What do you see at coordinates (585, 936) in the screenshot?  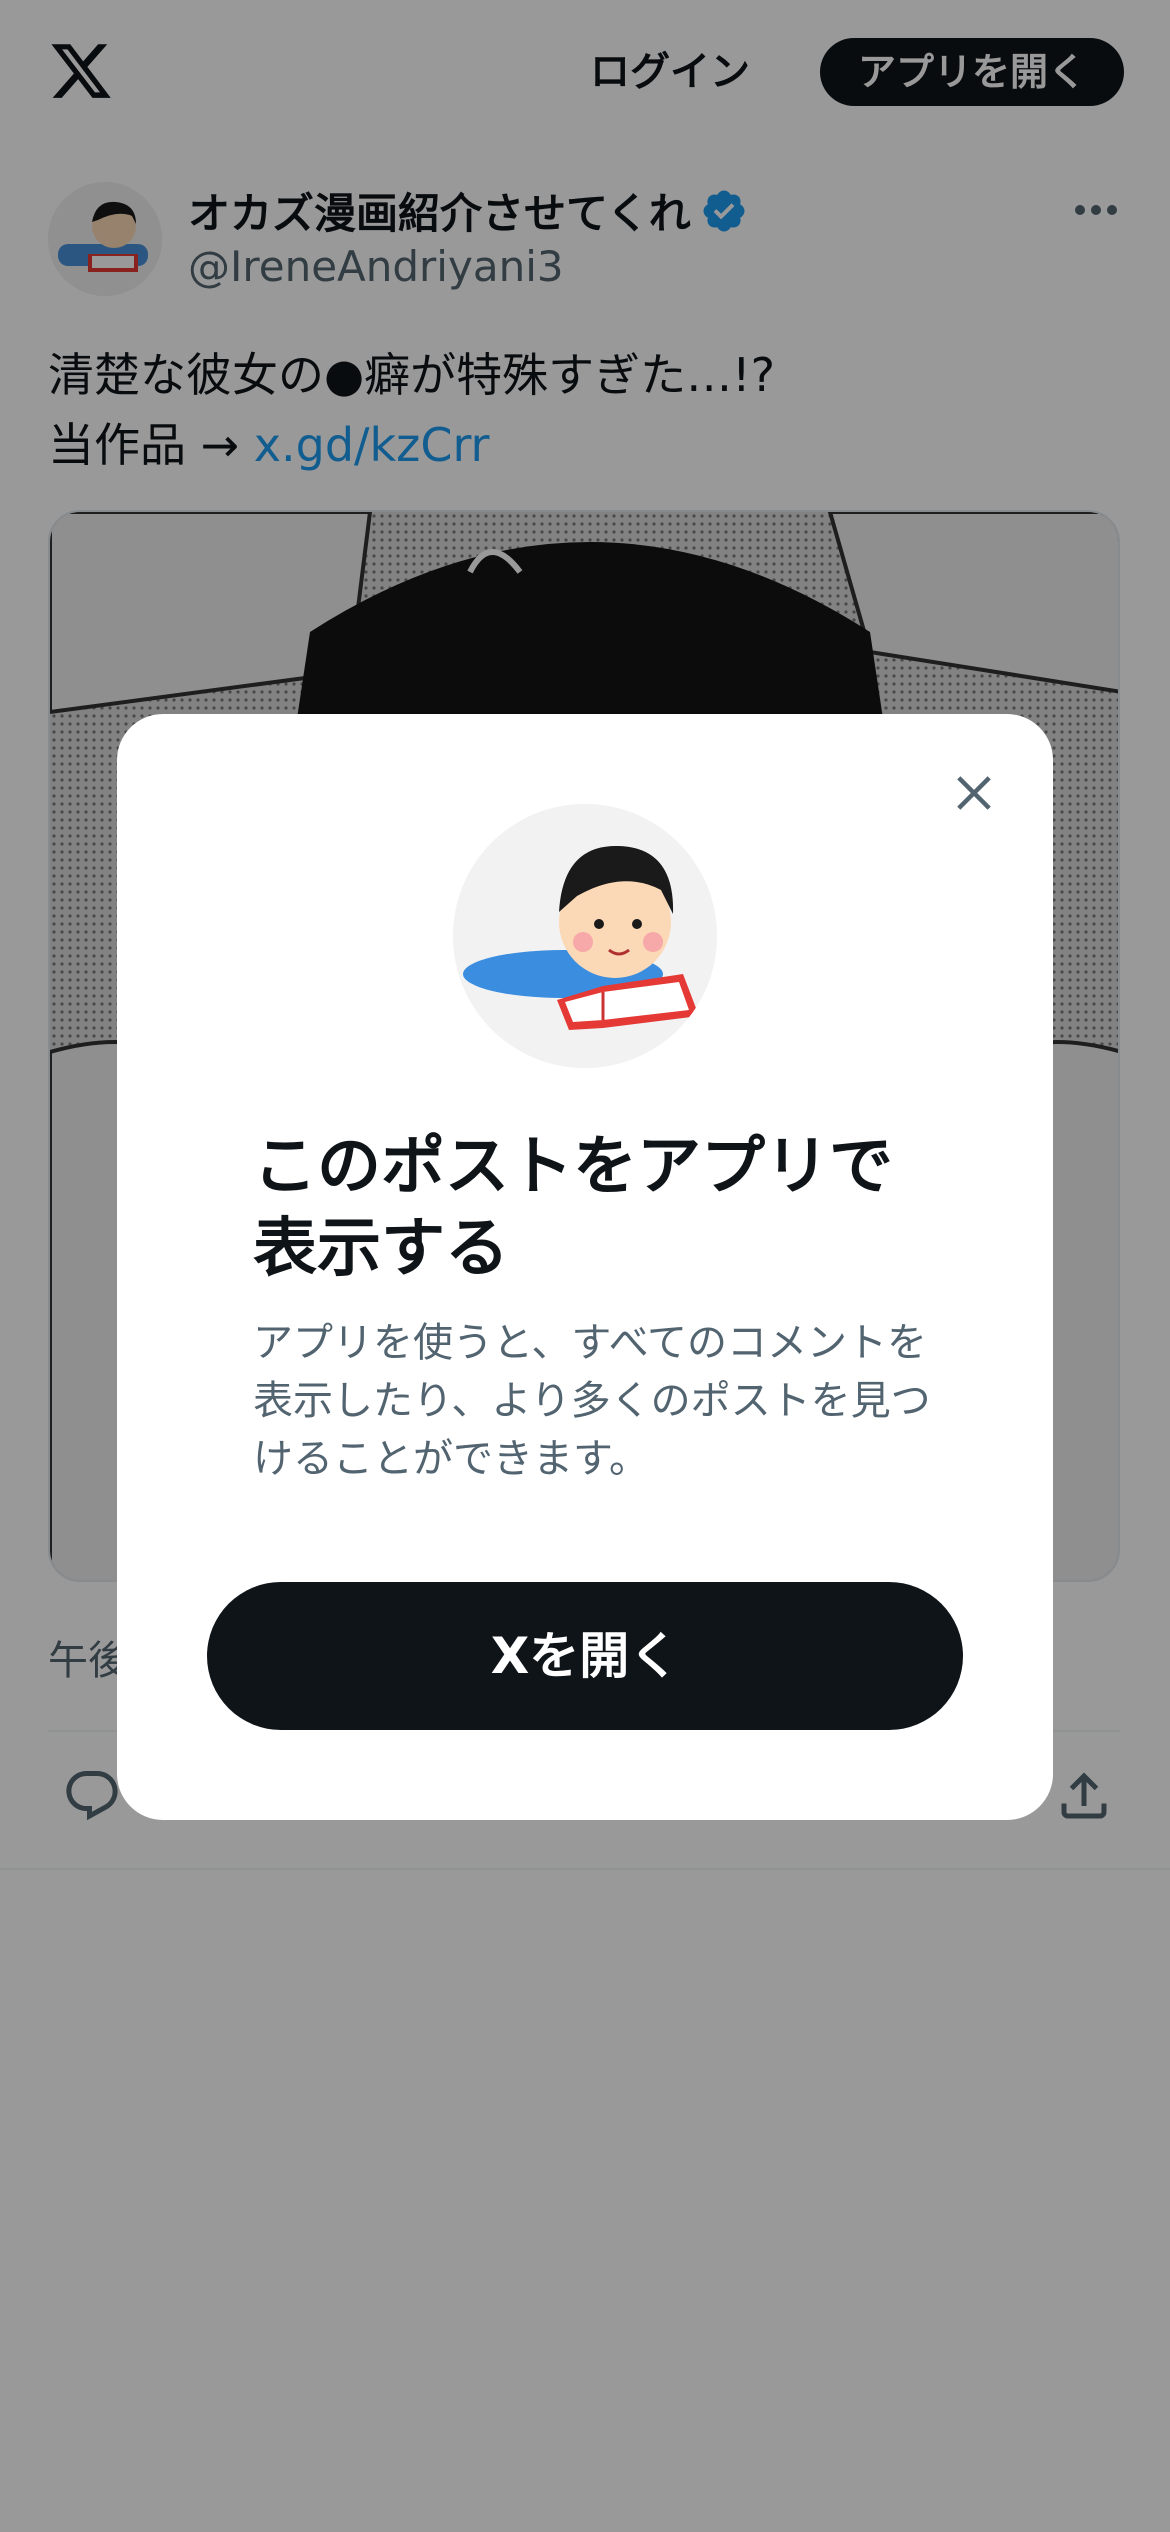 I see `author-avatar-large` at bounding box center [585, 936].